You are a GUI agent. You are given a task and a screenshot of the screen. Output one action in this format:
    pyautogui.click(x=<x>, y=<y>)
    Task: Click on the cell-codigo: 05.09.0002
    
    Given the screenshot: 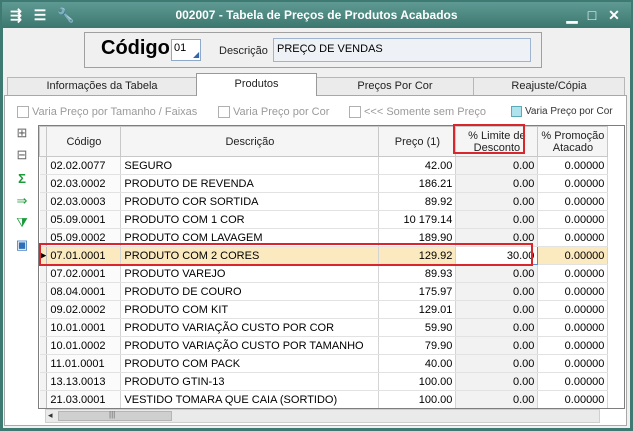 What is the action you would take?
    pyautogui.click(x=84, y=237)
    